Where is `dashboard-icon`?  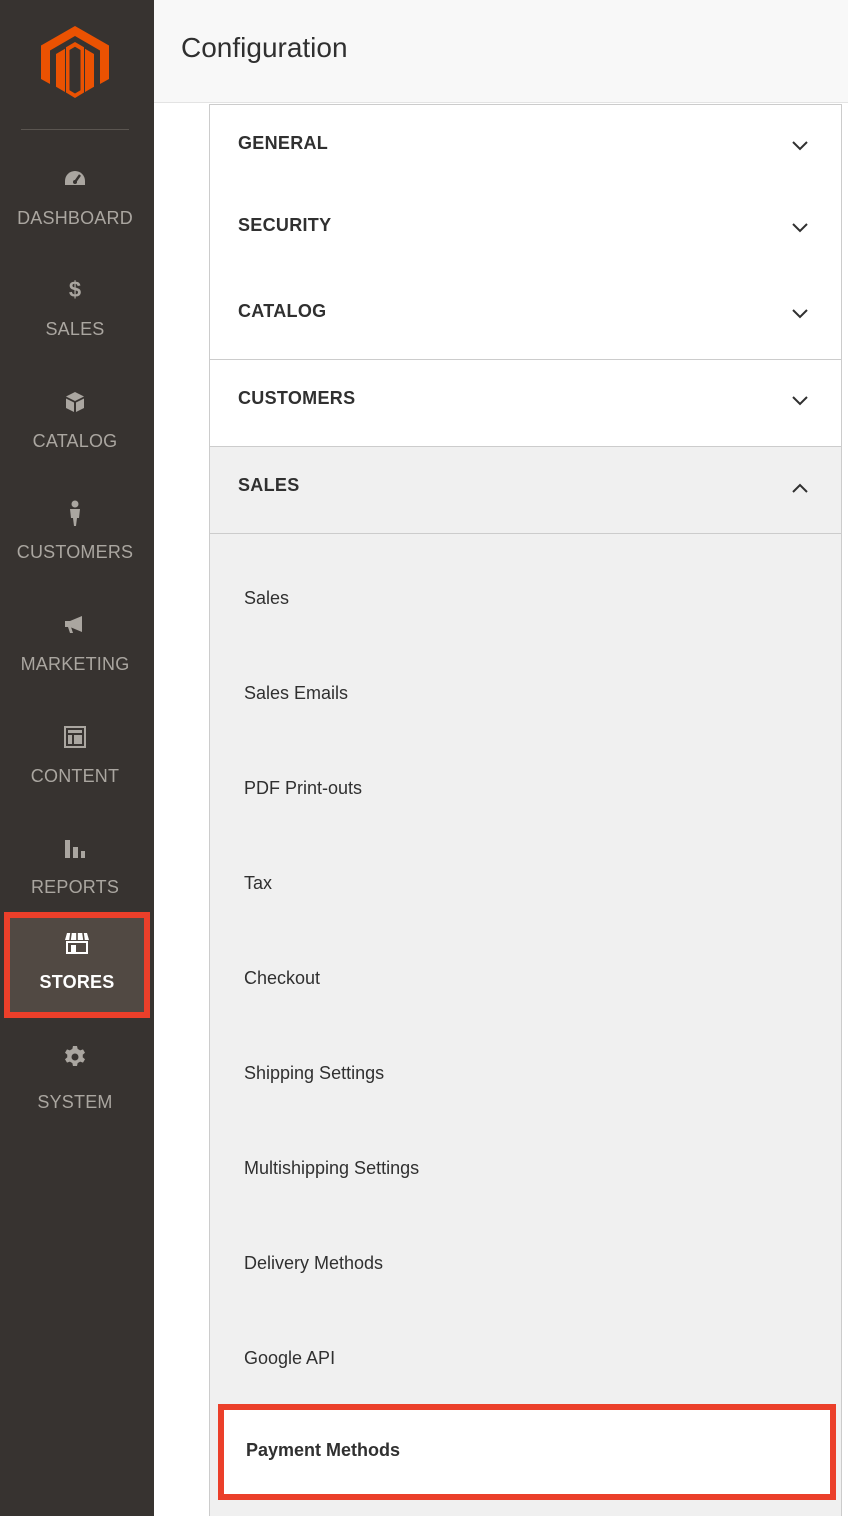
dashboard-icon is located at coordinates (75, 179).